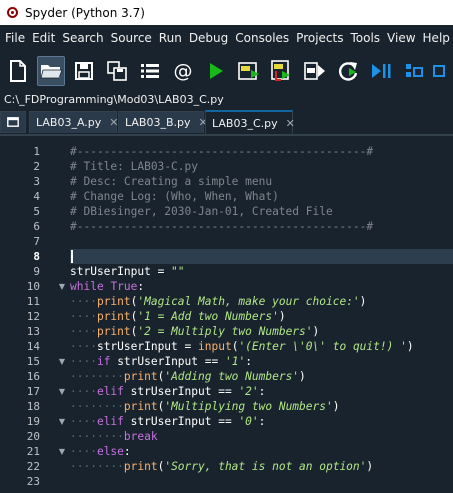 The height and width of the screenshot is (493, 453). What do you see at coordinates (33, 391) in the screenshot?
I see `line-number: 17` at bounding box center [33, 391].